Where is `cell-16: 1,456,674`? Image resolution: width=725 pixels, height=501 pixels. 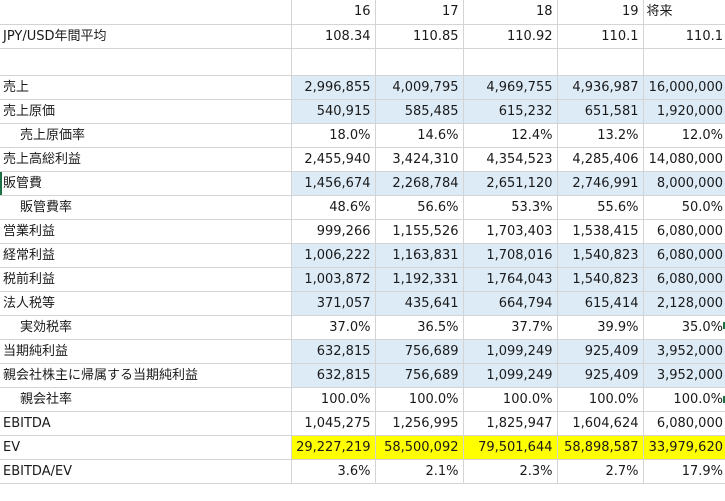 cell-16: 1,456,674 is located at coordinates (333, 183).